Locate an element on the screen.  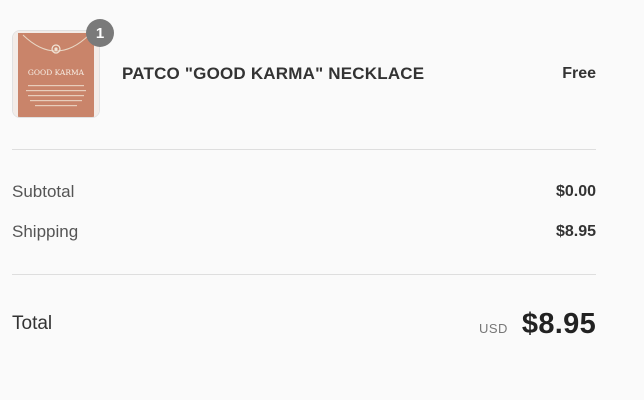
total-amount: USD $8.95 is located at coordinates (537, 324).